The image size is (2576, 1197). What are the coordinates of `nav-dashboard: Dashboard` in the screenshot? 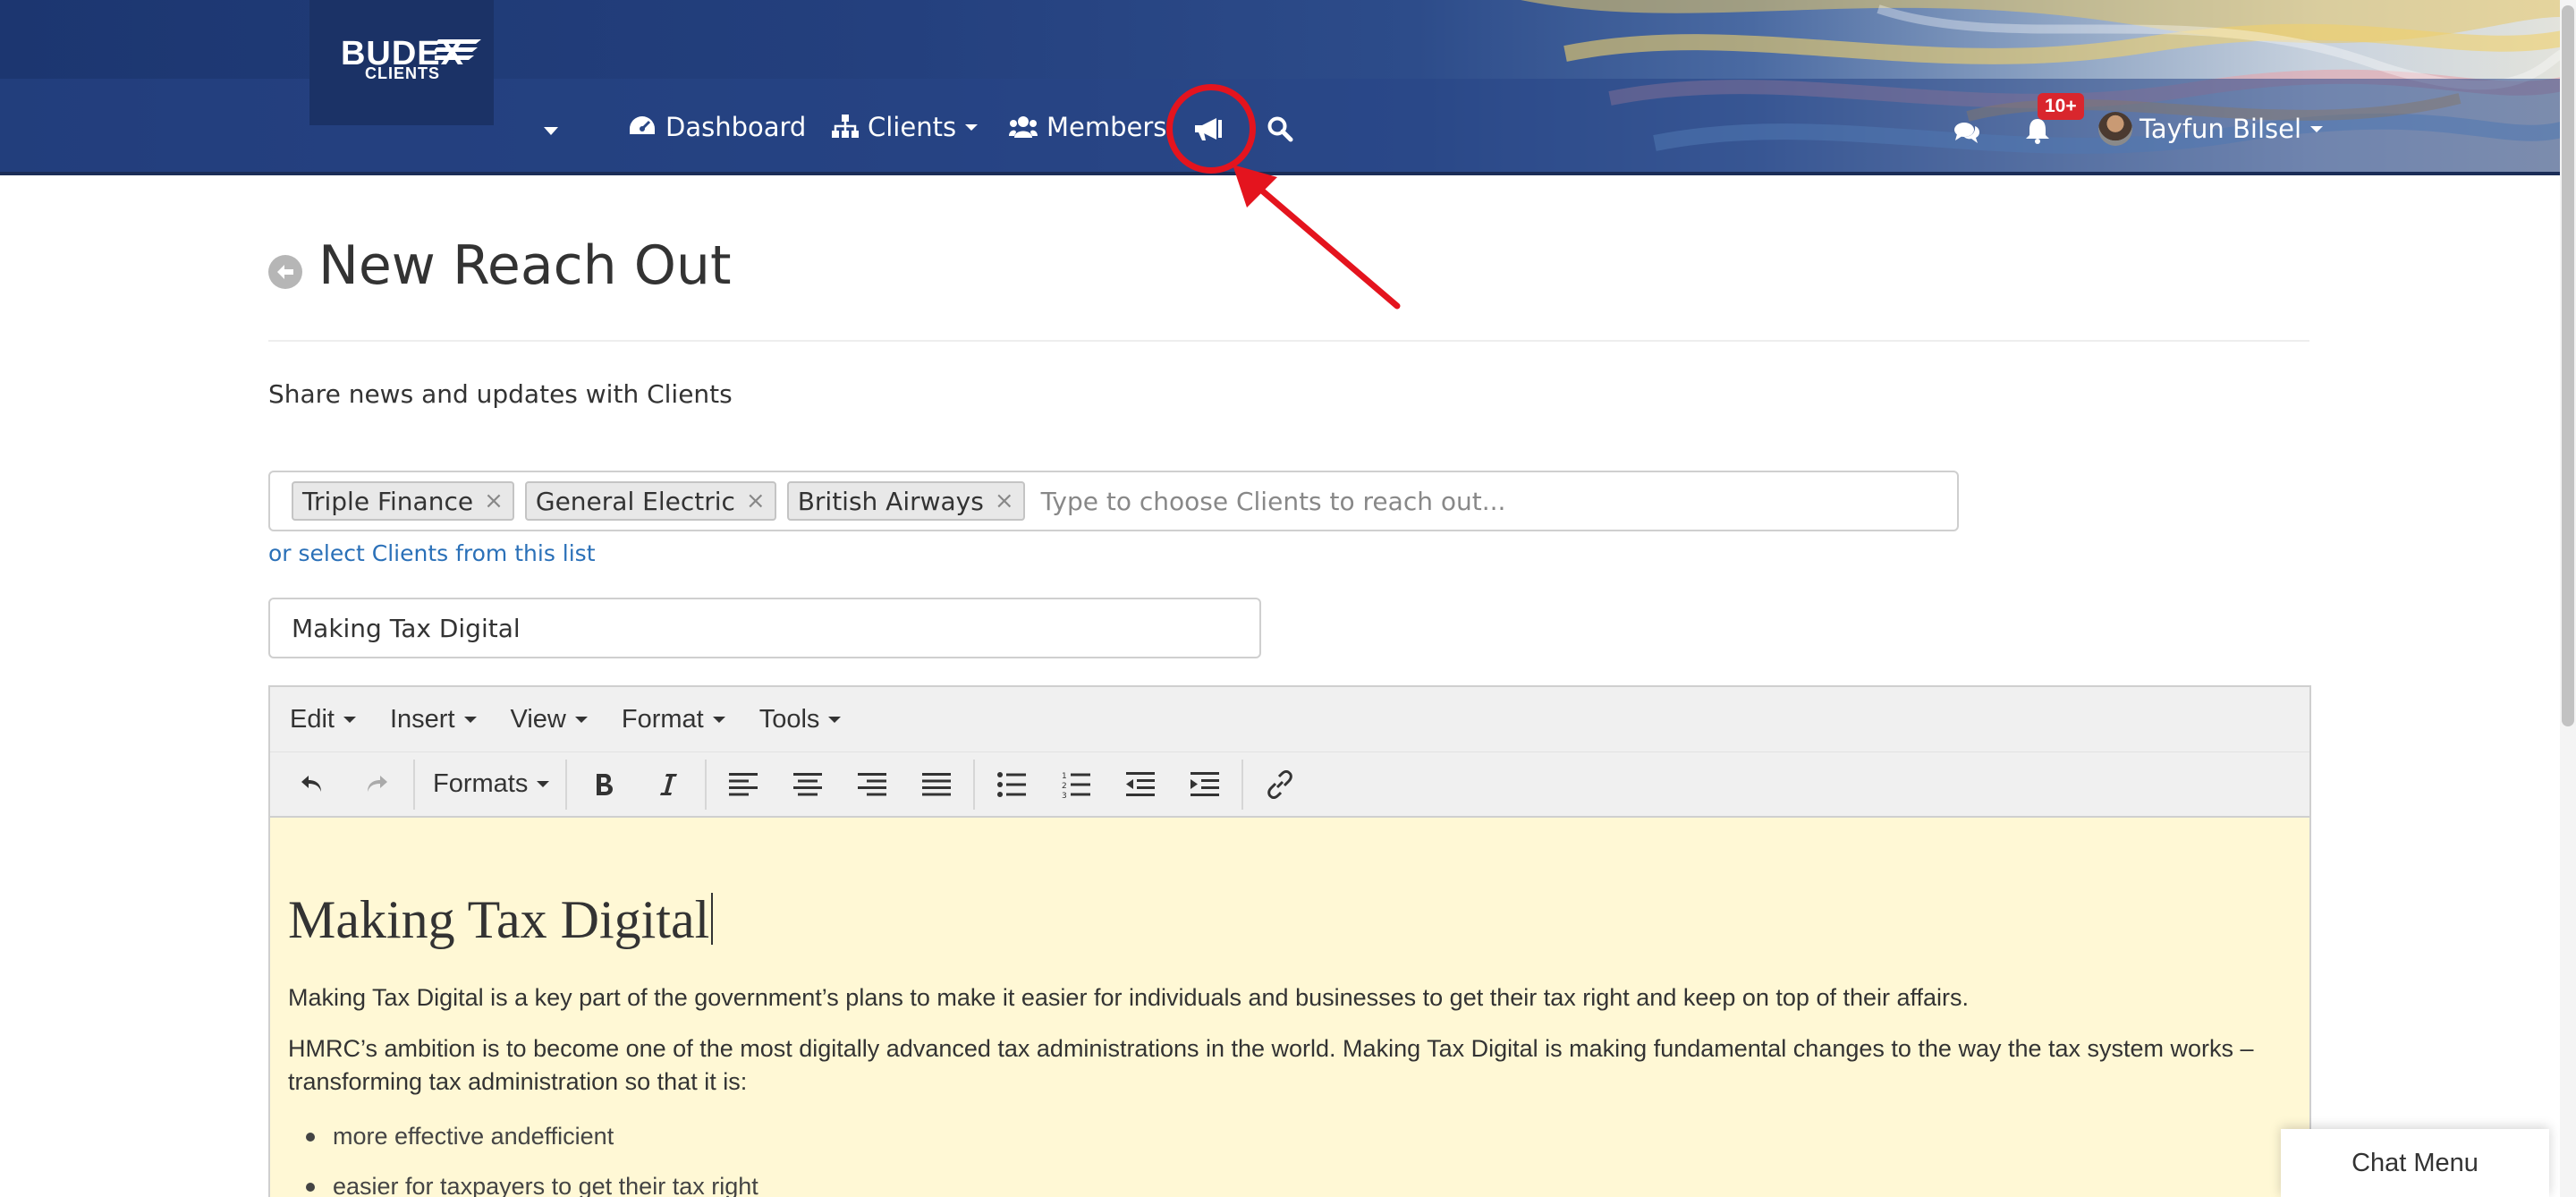 It's located at (717, 127).